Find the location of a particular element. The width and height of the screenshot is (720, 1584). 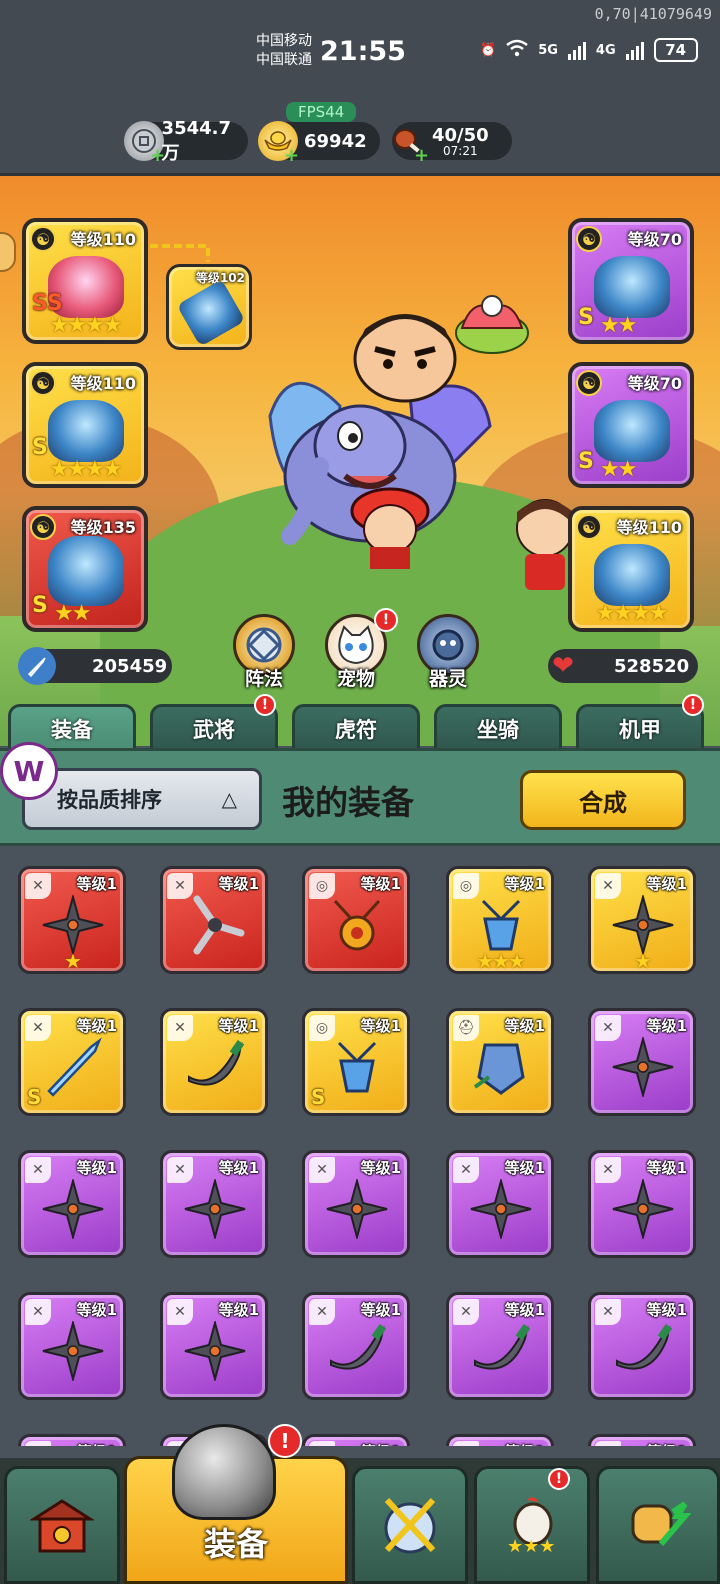

sort-label: 按品质排序 is located at coordinates (109, 800).